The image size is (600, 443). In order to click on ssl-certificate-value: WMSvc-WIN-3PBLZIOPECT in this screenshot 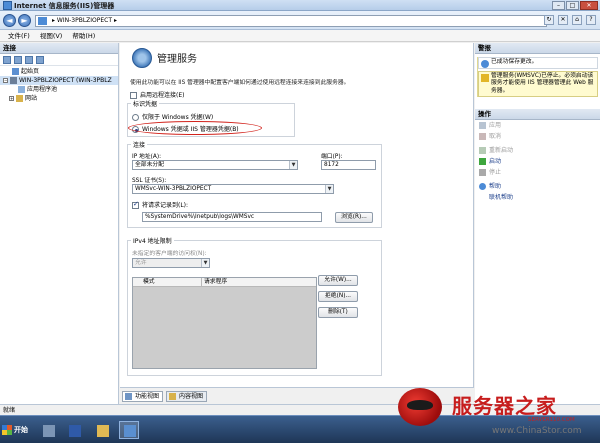, I will do `click(173, 189)`.